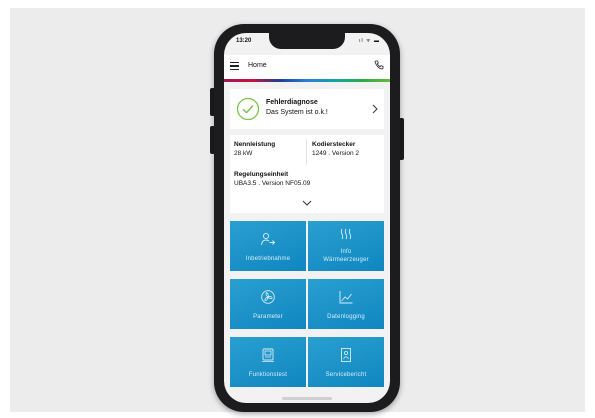 The width and height of the screenshot is (595, 418). What do you see at coordinates (243, 153) in the screenshot?
I see `rated-power-value: 28 kW` at bounding box center [243, 153].